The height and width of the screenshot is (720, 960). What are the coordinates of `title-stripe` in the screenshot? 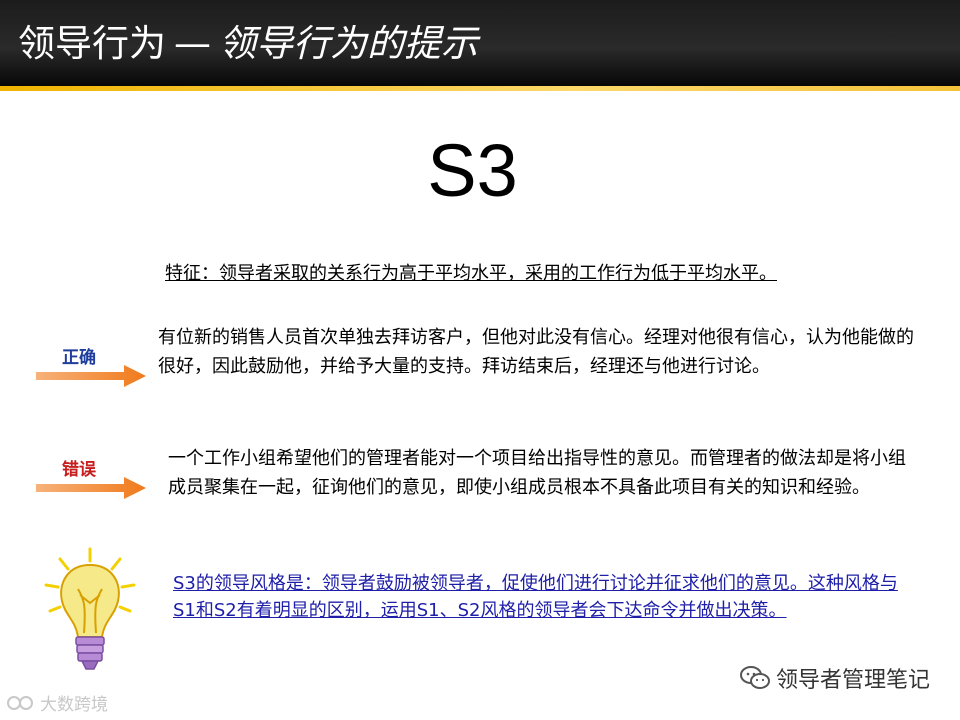 It's located at (480, 88).